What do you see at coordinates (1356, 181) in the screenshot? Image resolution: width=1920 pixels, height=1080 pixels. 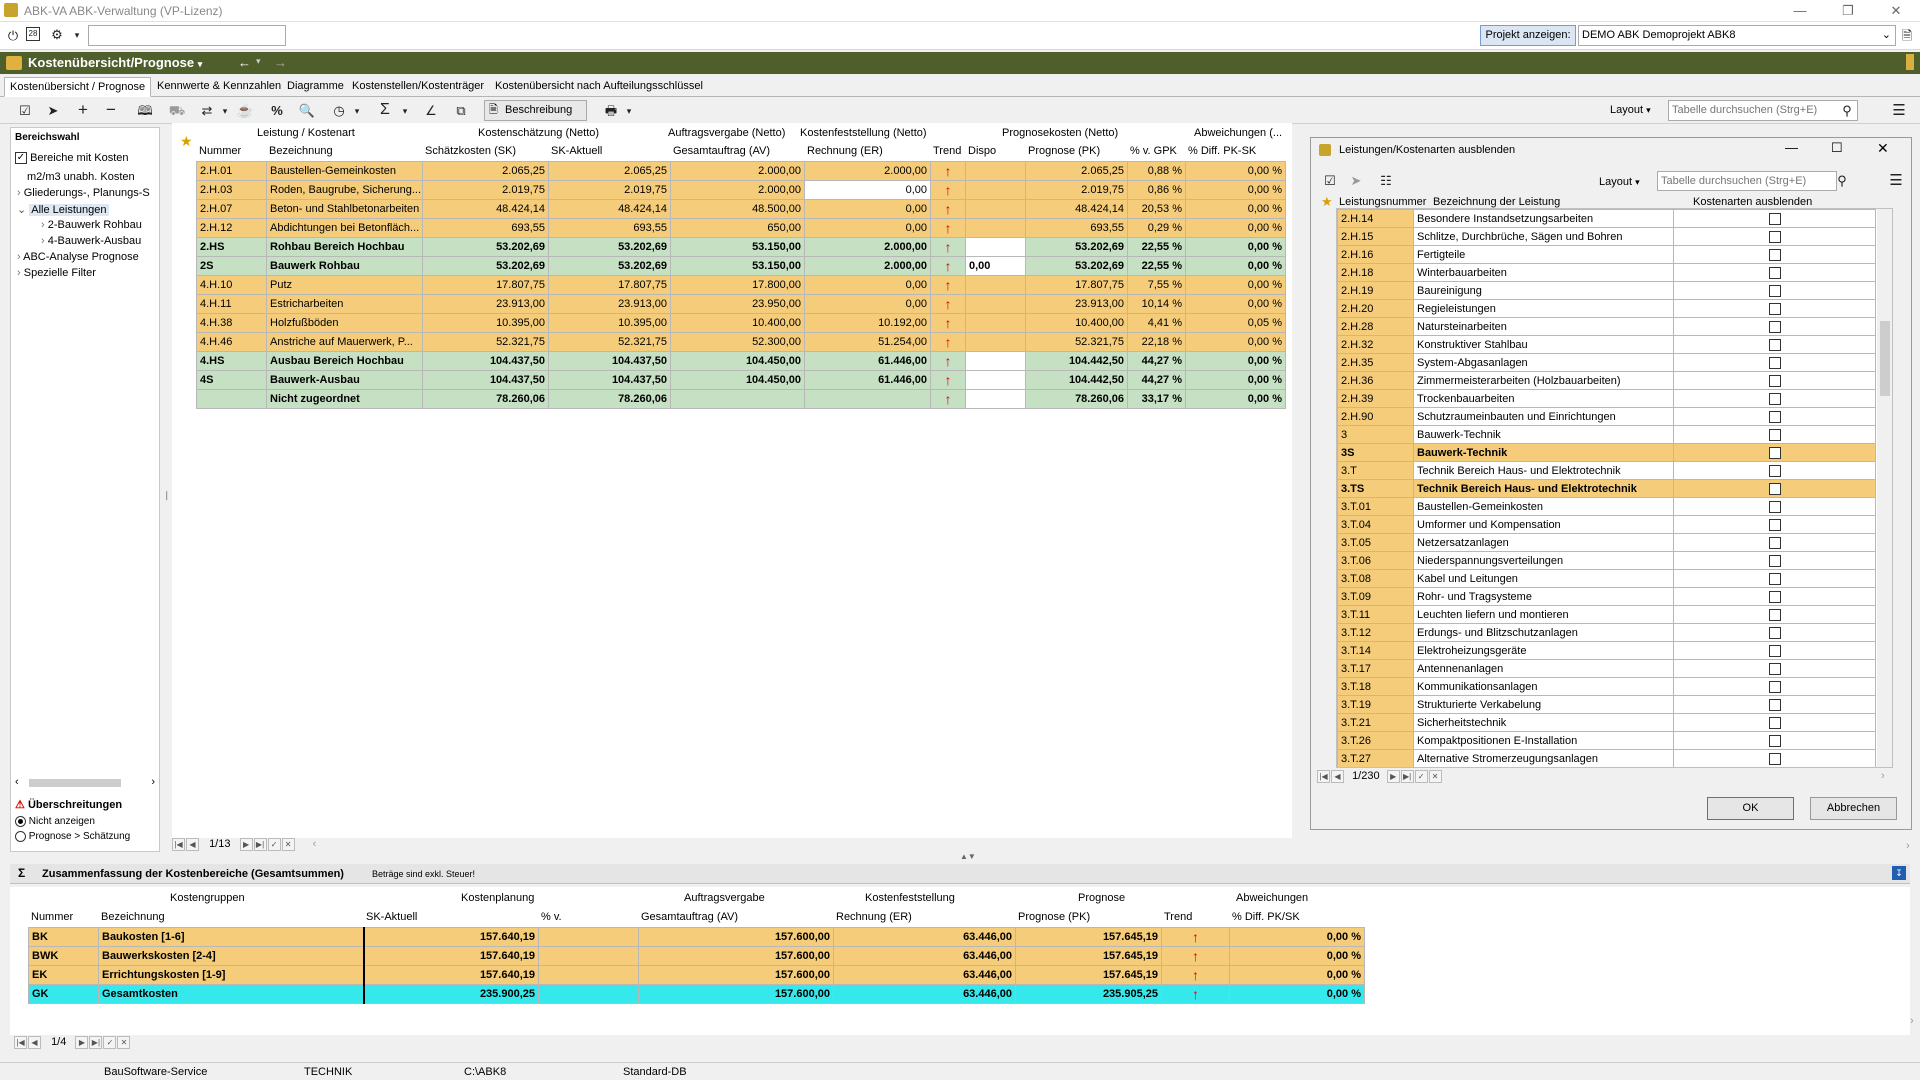 I see `export-icon: ➤` at bounding box center [1356, 181].